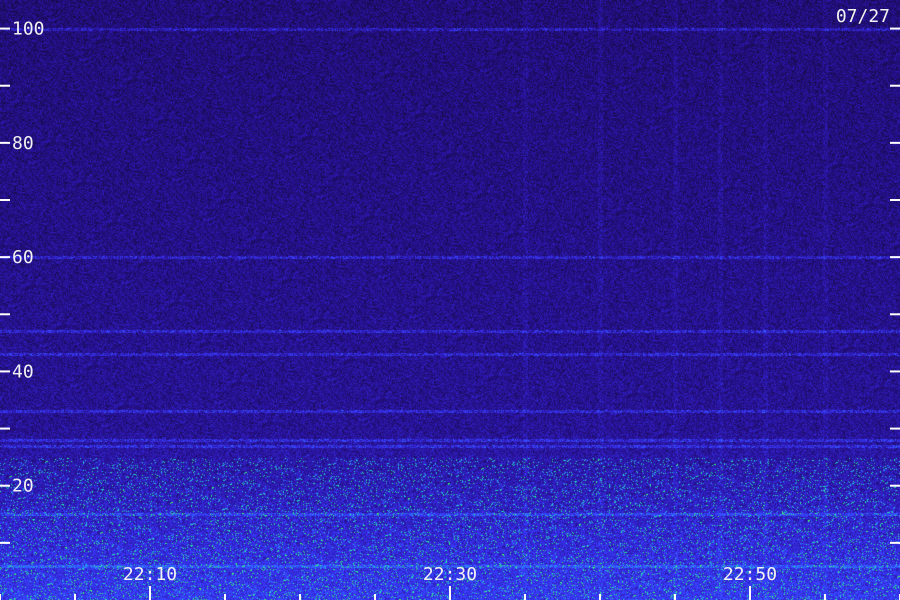 The width and height of the screenshot is (900, 600). I want to click on x-tick-label: 22:30, so click(450, 574).